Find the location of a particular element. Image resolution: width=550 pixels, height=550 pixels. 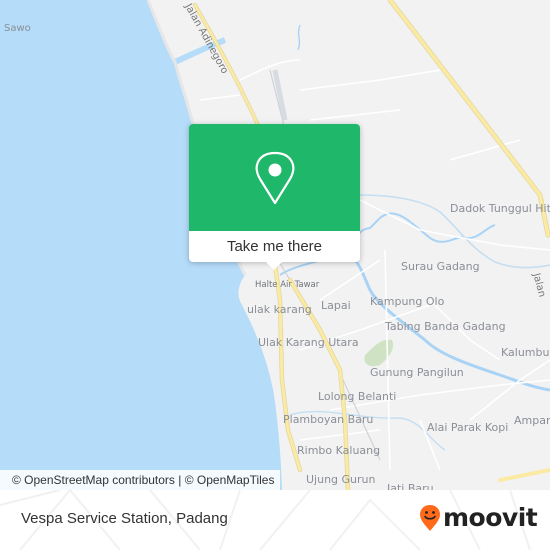

take-me-there-button: Take me there is located at coordinates (274, 246).